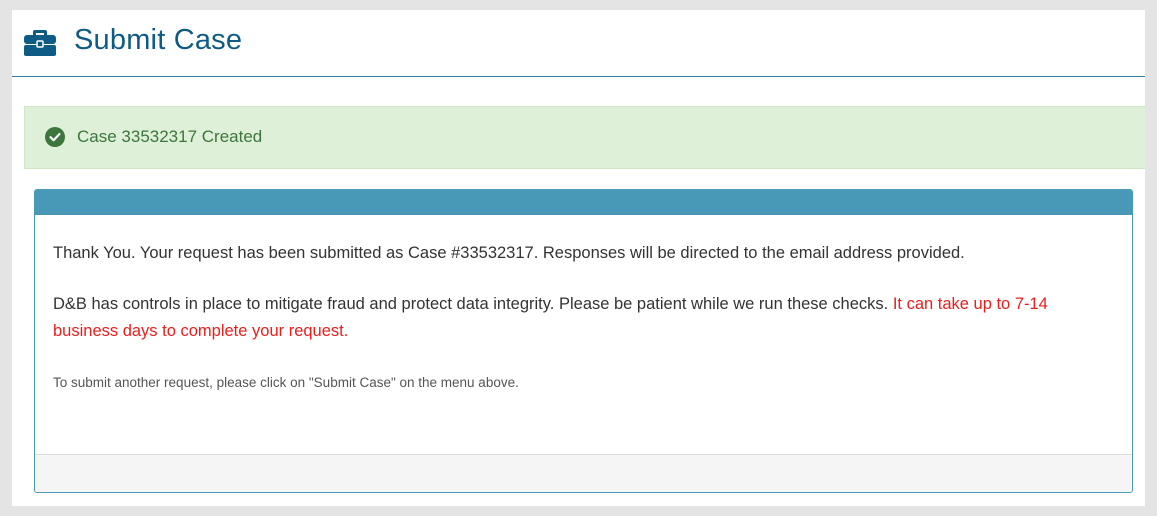  Describe the element at coordinates (583, 202) in the screenshot. I see `panel-header` at that location.